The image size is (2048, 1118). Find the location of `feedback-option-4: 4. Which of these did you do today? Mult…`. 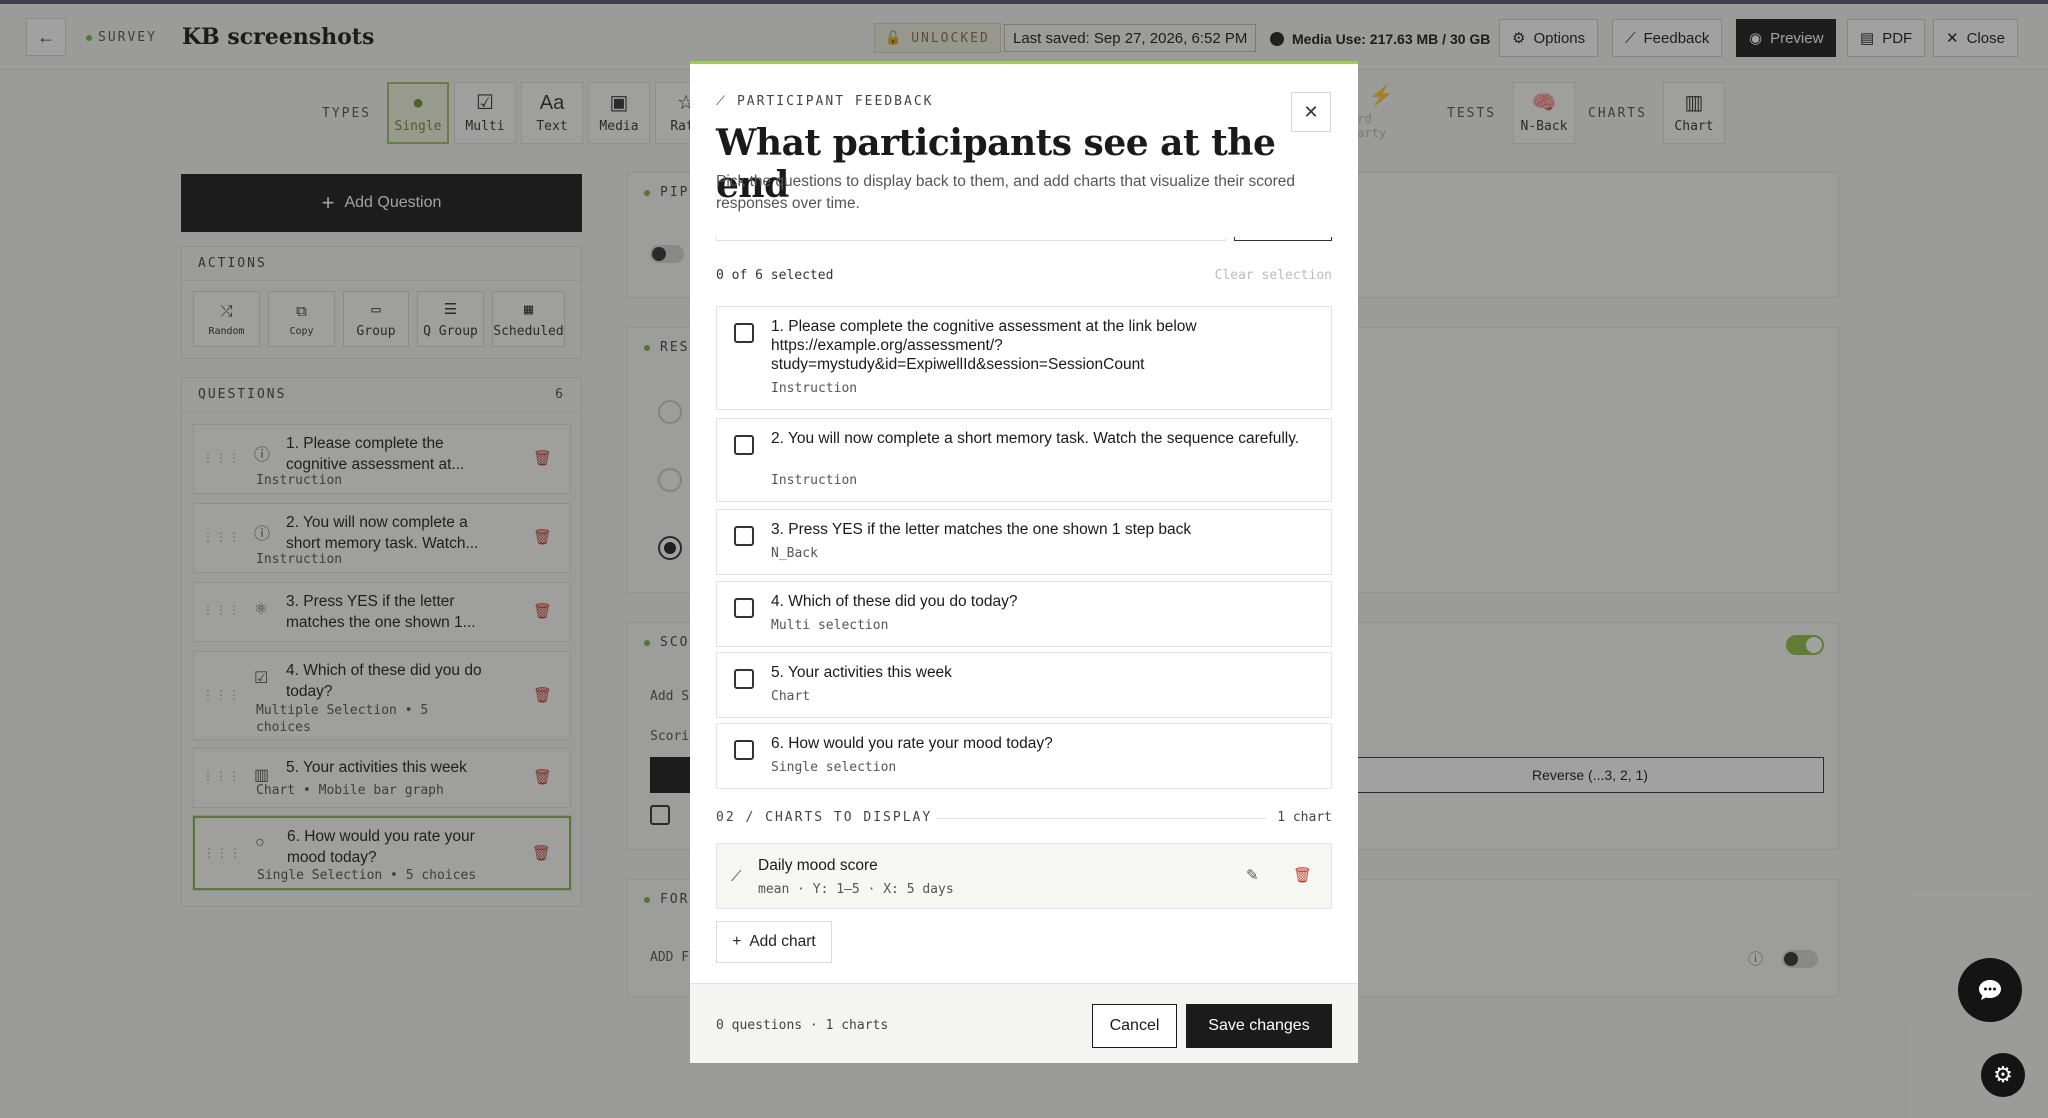

feedback-option-4: 4. Which of these did you do today? Mult… is located at coordinates (1024, 614).